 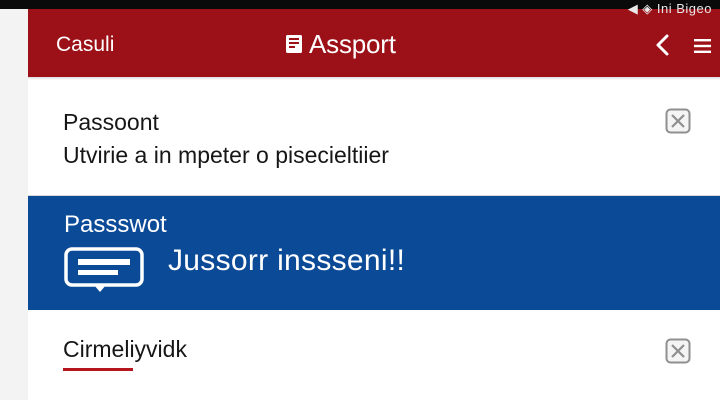 I want to click on list-item-title: Cirmeliyvidk, so click(x=125, y=349).